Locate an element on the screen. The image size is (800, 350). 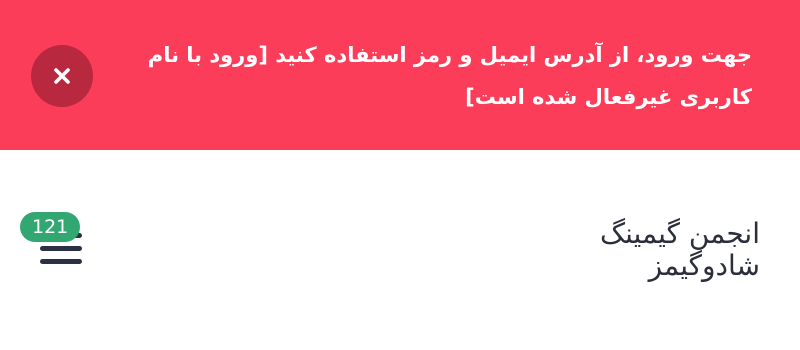
notification-count-badge: 121 is located at coordinates (50, 227).